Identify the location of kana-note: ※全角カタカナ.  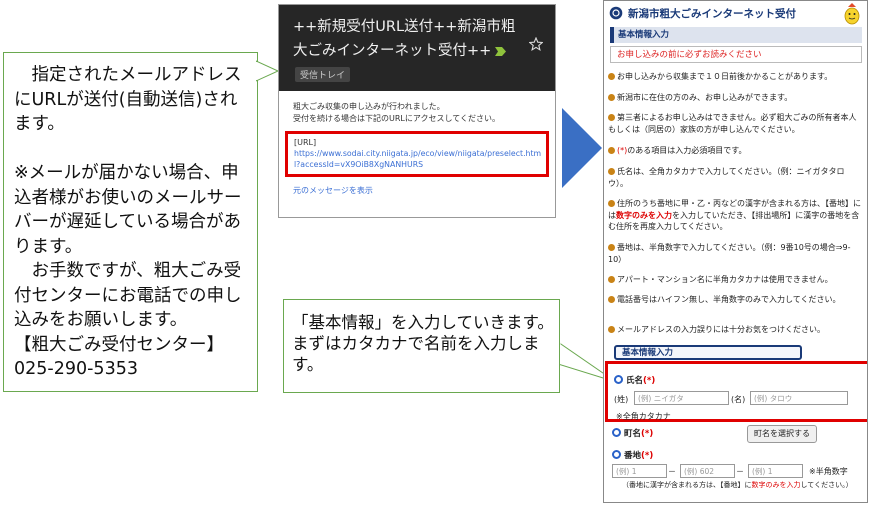
(643, 416).